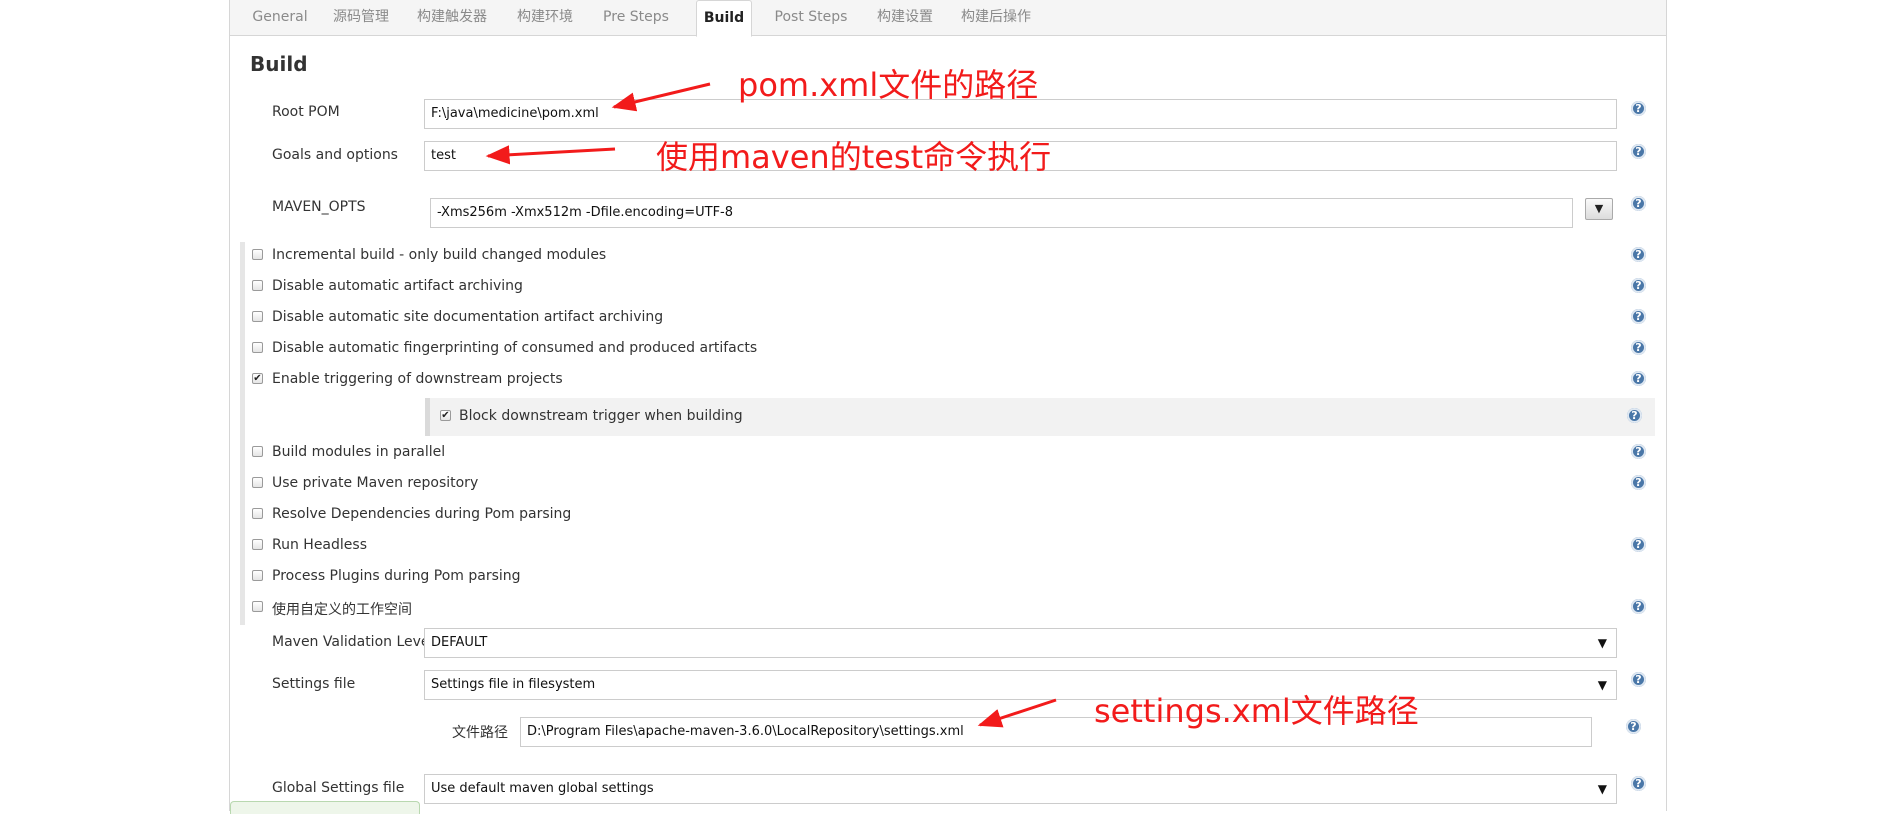 This screenshot has height=814, width=1886. Describe the element at coordinates (661, 97) in the screenshot. I see `pom-annotation-arrow` at that location.